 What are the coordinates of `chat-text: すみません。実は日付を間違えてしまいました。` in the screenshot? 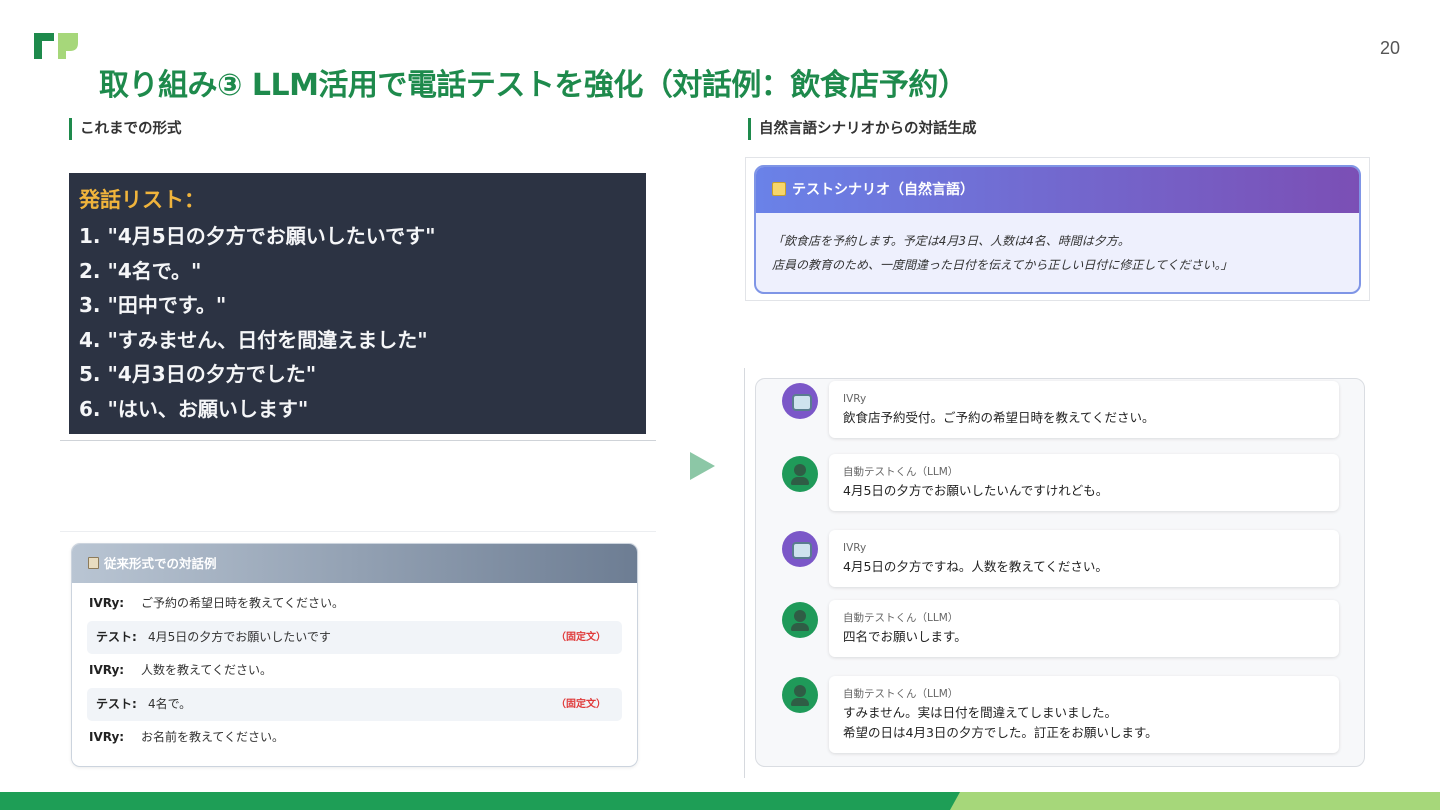 It's located at (980, 712).